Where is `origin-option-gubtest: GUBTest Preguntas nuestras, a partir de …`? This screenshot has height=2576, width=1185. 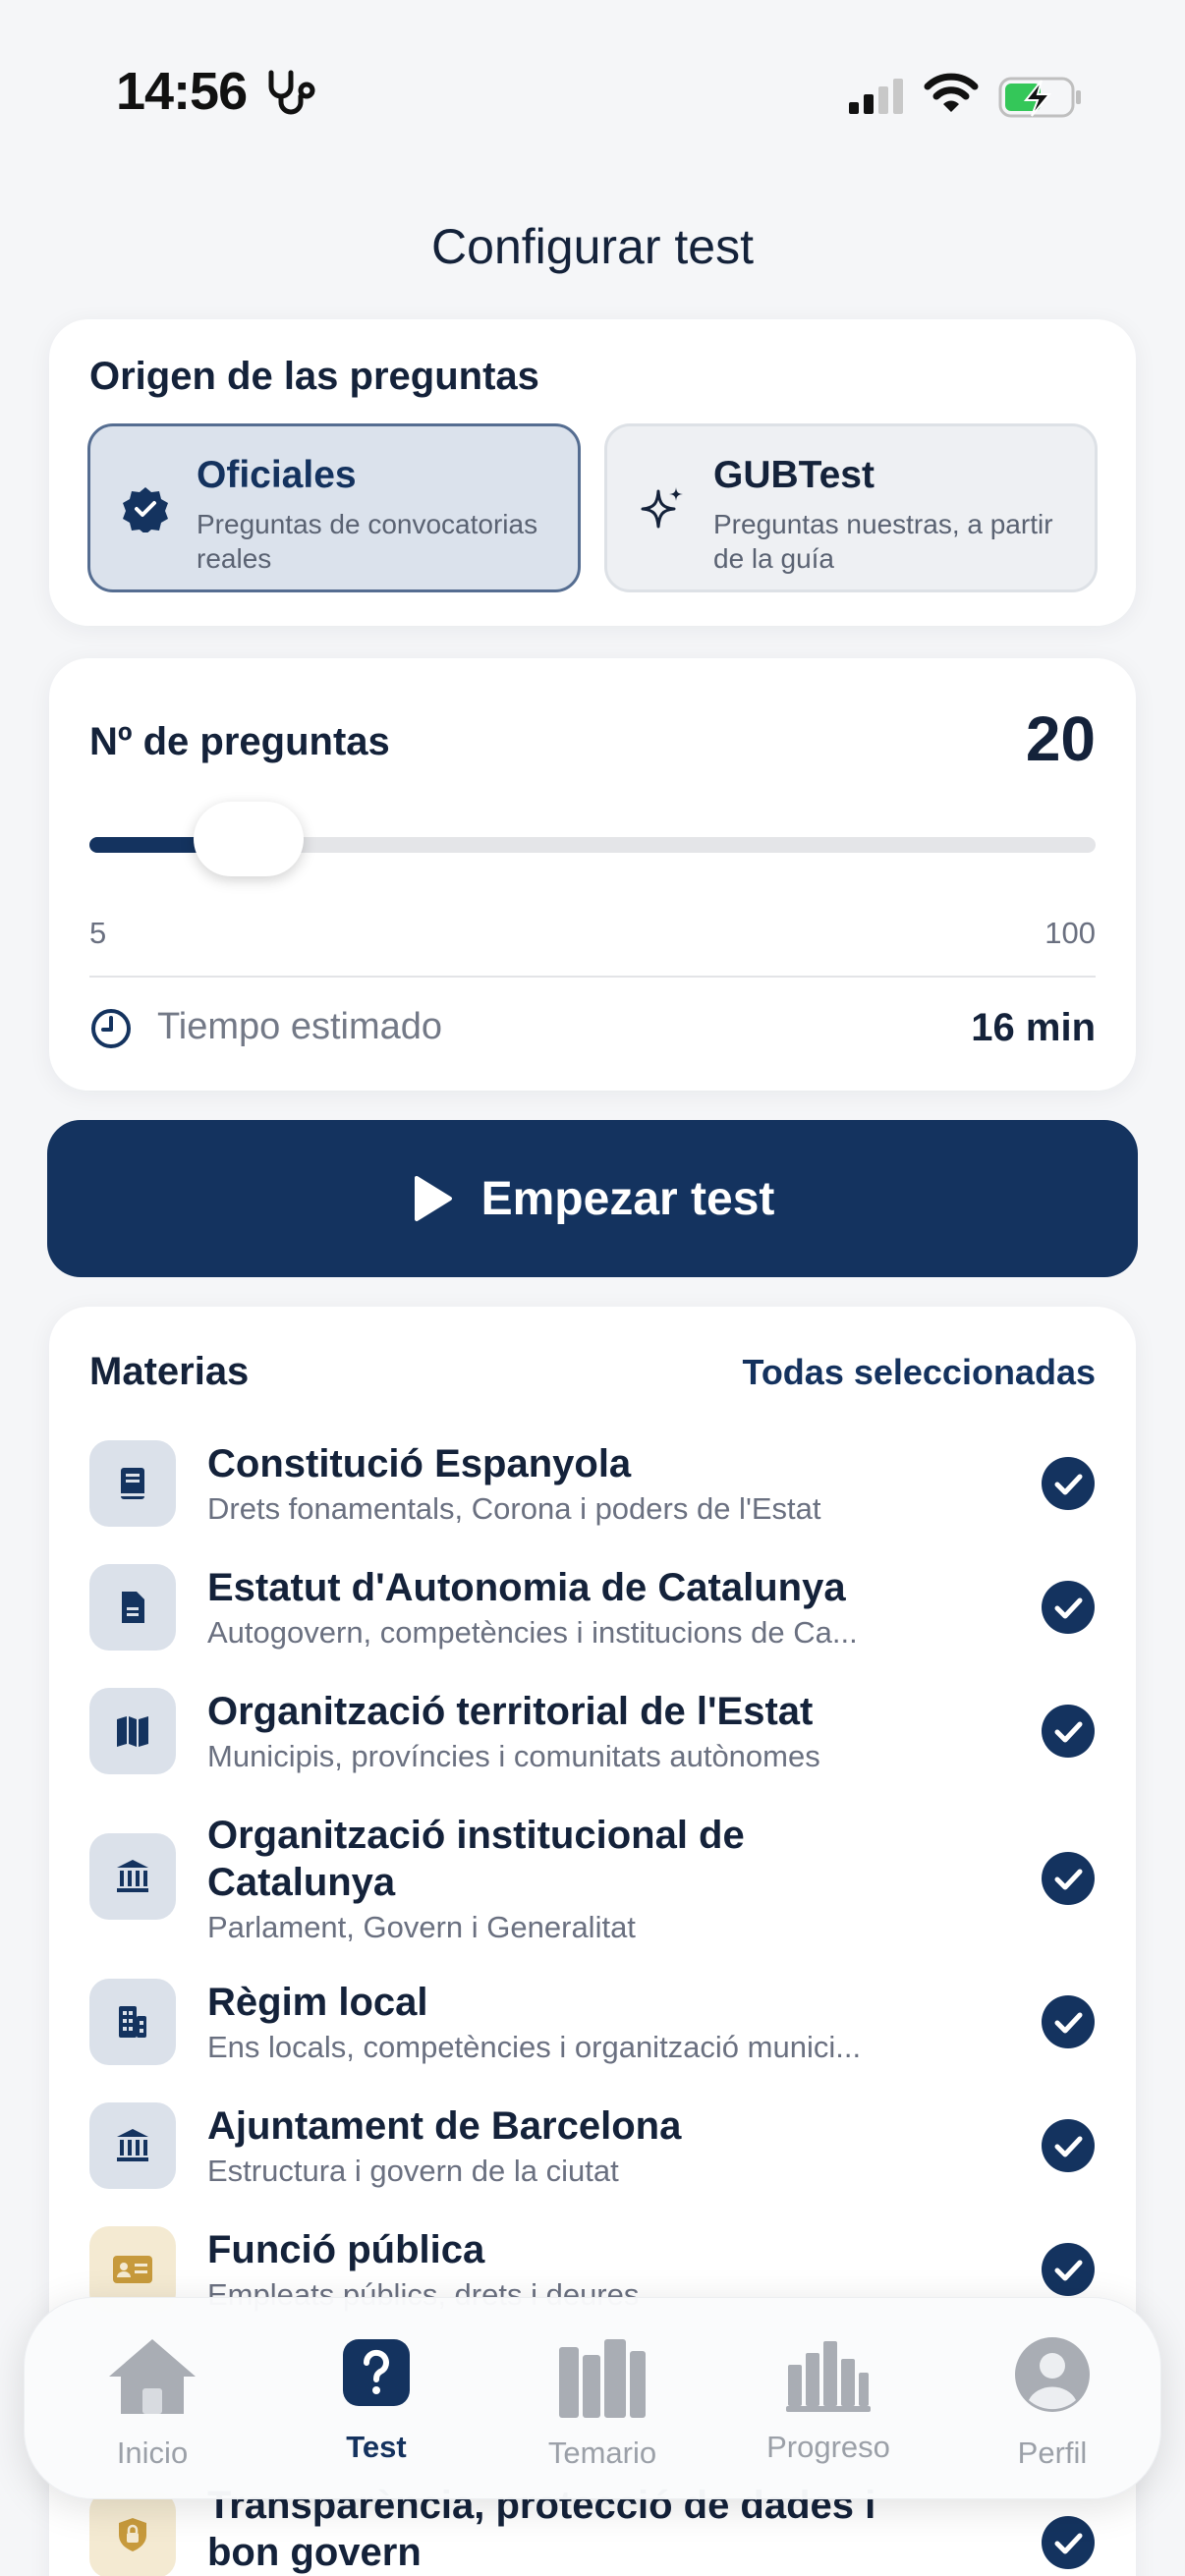 origin-option-gubtest: GUBTest Preguntas nuestras, a partir de … is located at coordinates (851, 507).